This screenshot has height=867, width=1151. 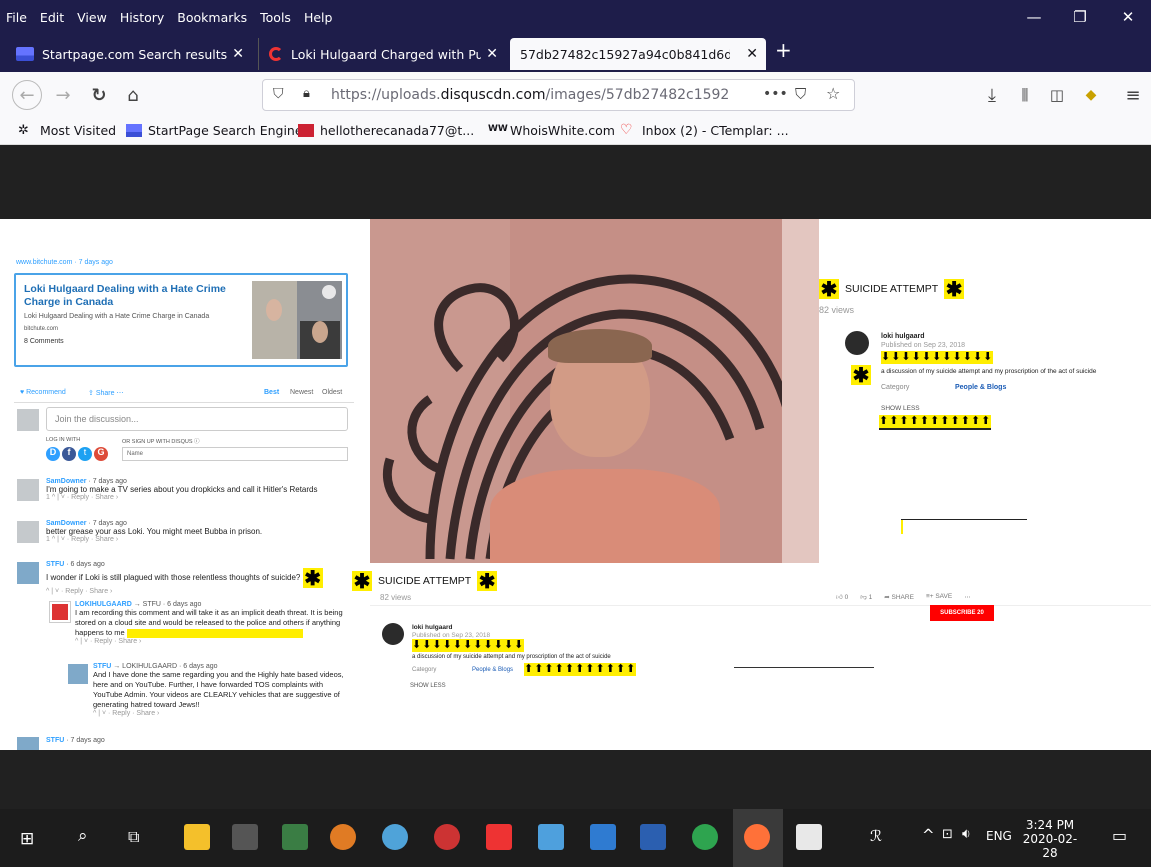 What do you see at coordinates (967, 597) in the screenshot?
I see `more-icon: ⋯` at bounding box center [967, 597].